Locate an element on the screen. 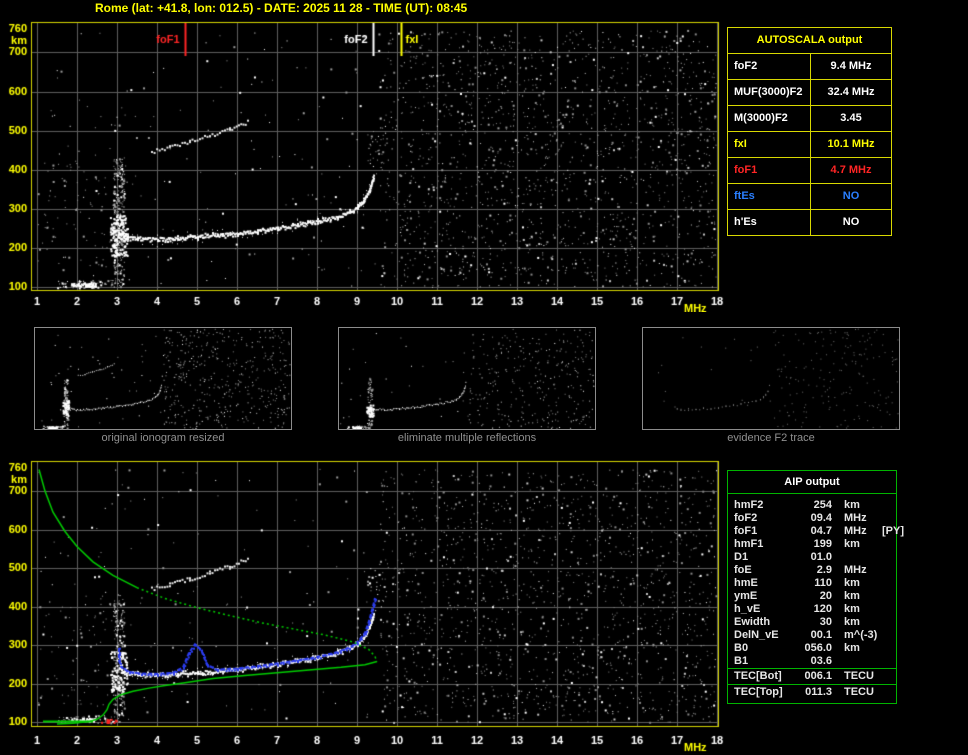 The image size is (968, 755). aip-row-foF2: foF2 09.4 MHz is located at coordinates (812, 518).